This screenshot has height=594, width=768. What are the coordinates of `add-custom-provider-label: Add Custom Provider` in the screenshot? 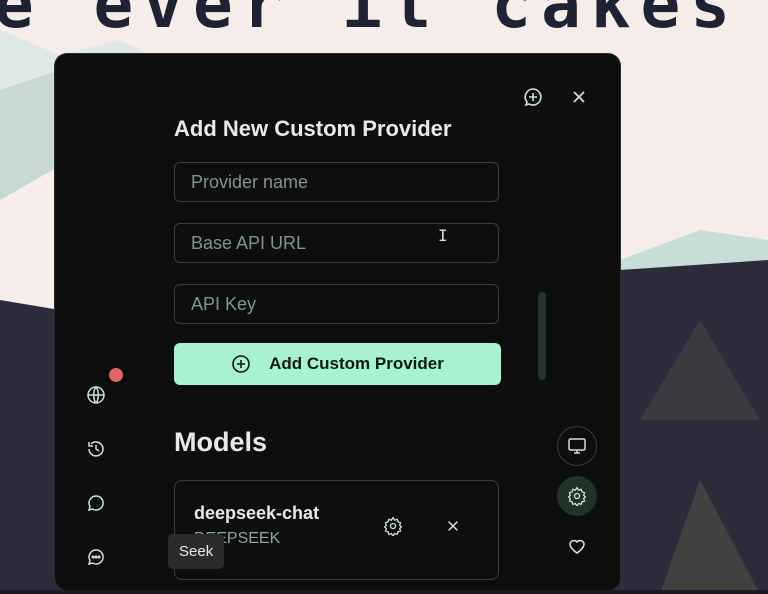 It's located at (356, 363).